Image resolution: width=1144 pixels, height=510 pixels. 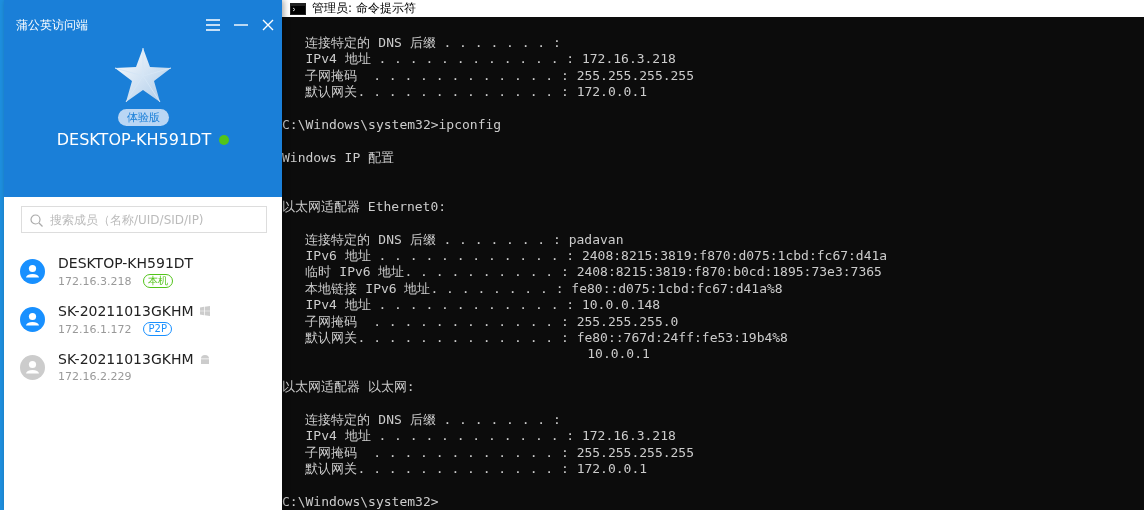 What do you see at coordinates (365, 207) in the screenshot?
I see `console-line: 以太网适配器 Ethernet0:` at bounding box center [365, 207].